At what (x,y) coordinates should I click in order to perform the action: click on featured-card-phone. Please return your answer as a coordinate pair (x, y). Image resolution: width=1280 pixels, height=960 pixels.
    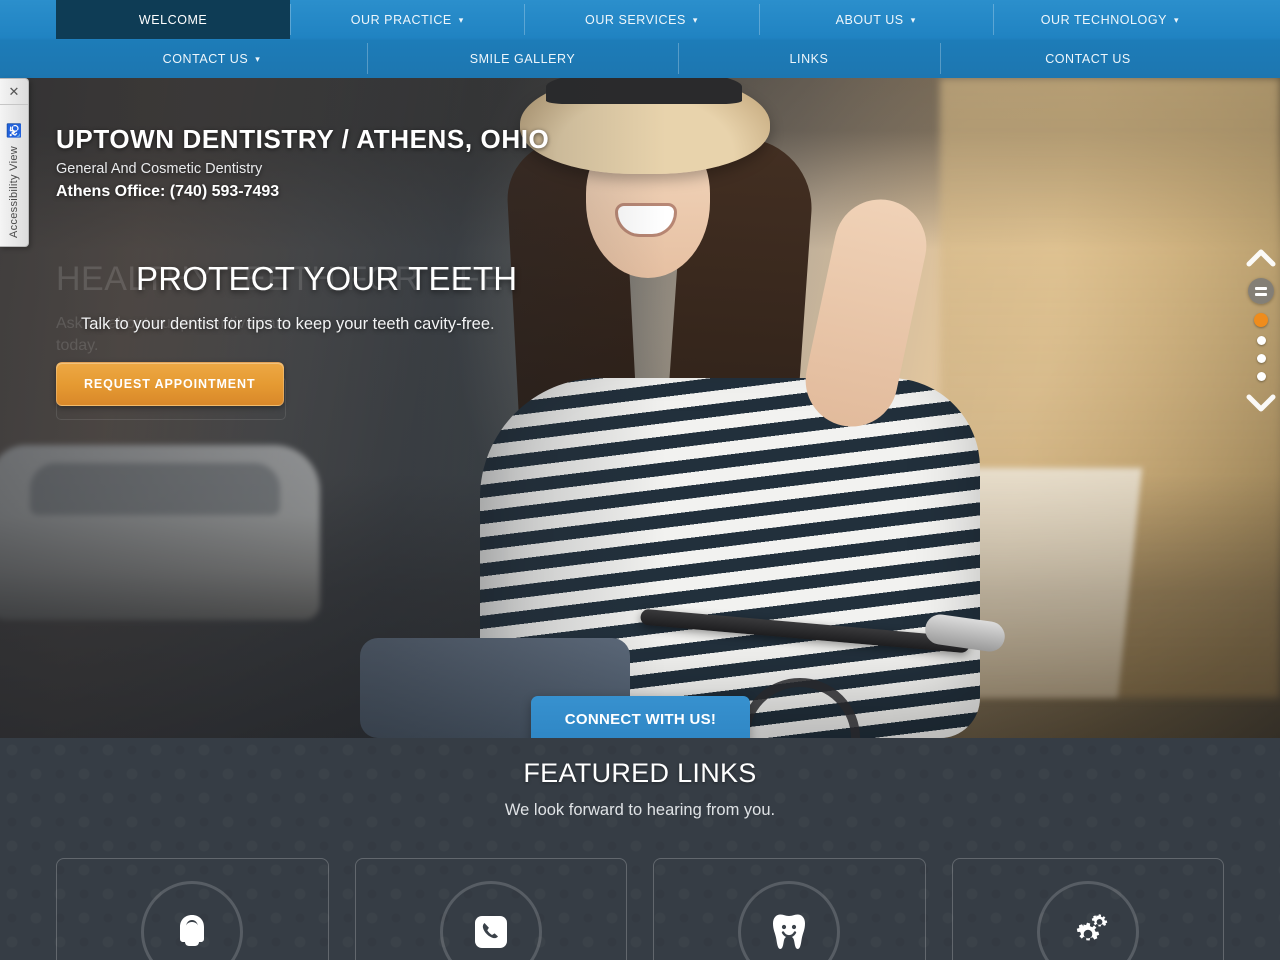
    Looking at the image, I should click on (490, 909).